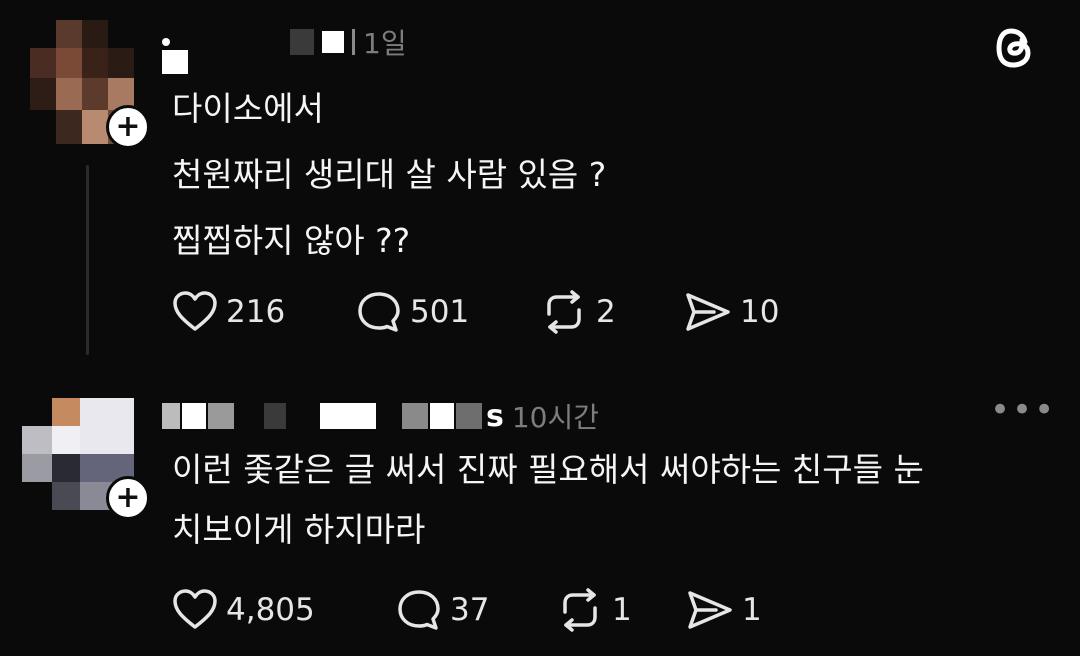 This screenshot has width=1080, height=656. I want to click on like-count: 4,805, so click(270, 610).